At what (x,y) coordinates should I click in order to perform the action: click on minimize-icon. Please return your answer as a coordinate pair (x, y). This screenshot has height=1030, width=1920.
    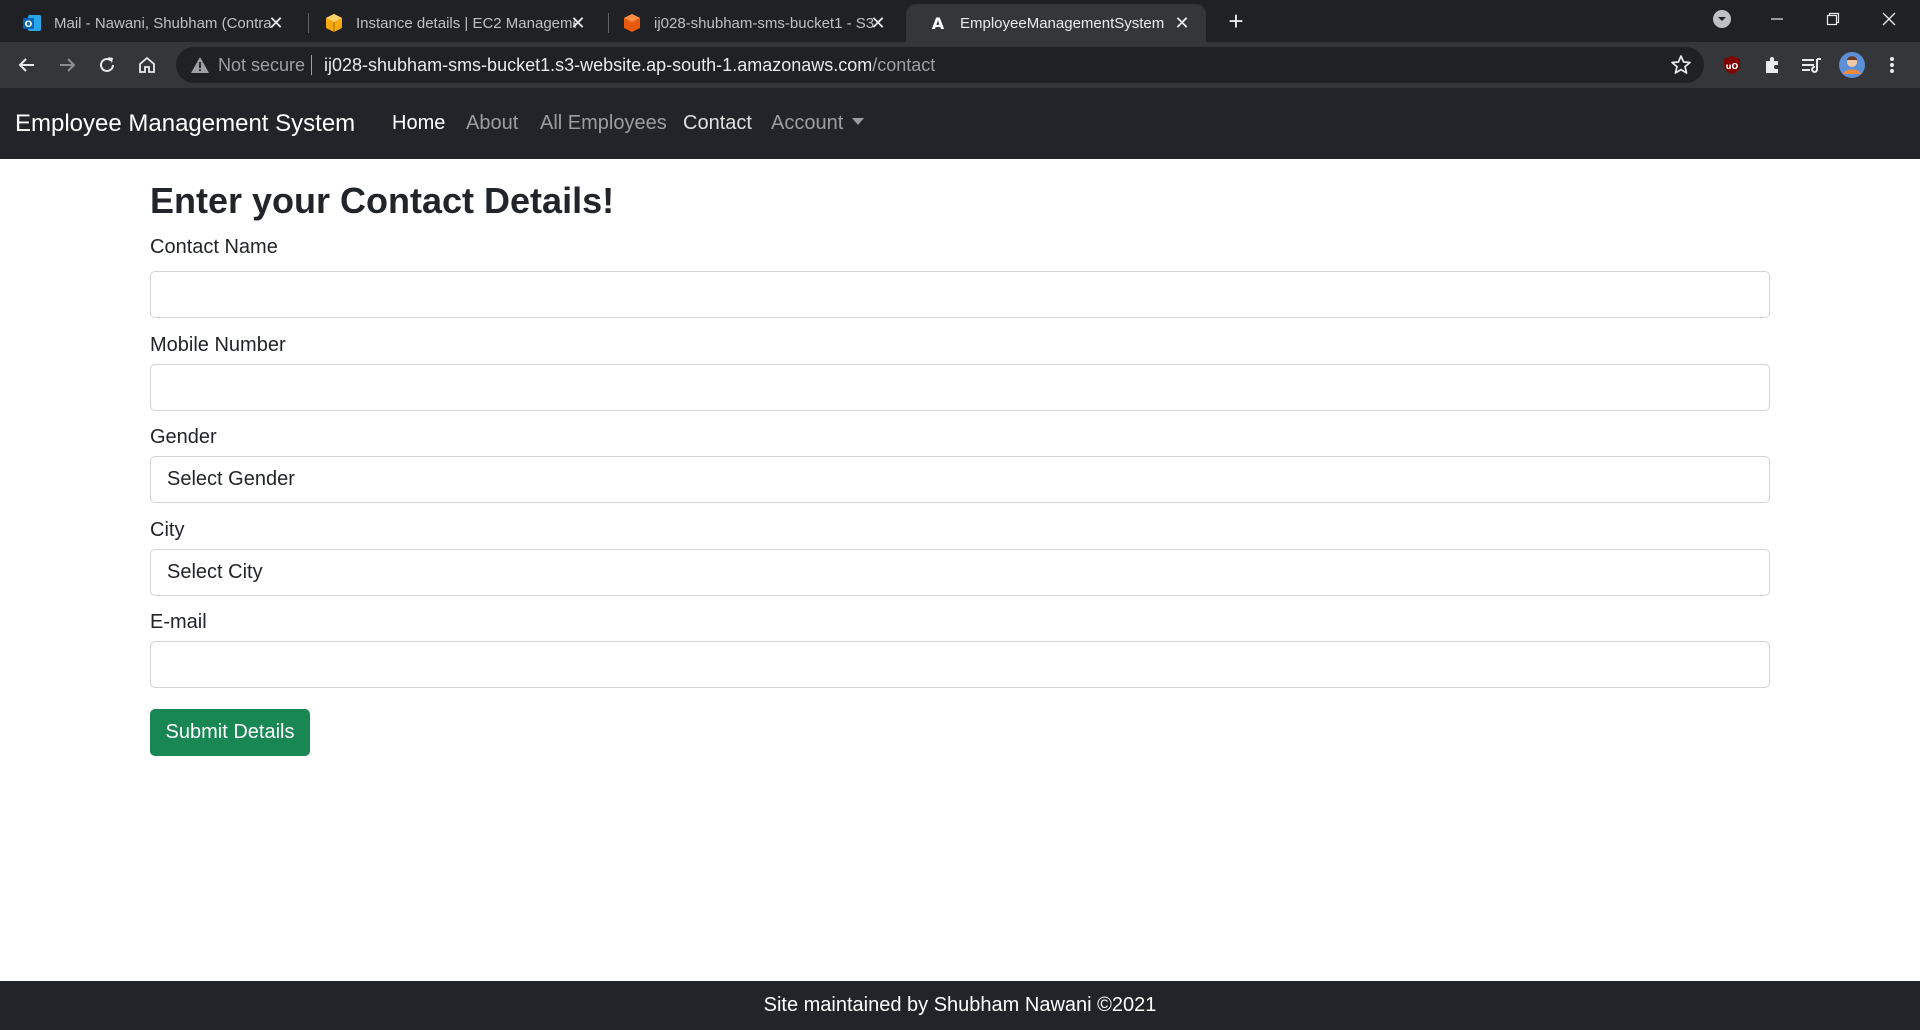
    Looking at the image, I should click on (1777, 19).